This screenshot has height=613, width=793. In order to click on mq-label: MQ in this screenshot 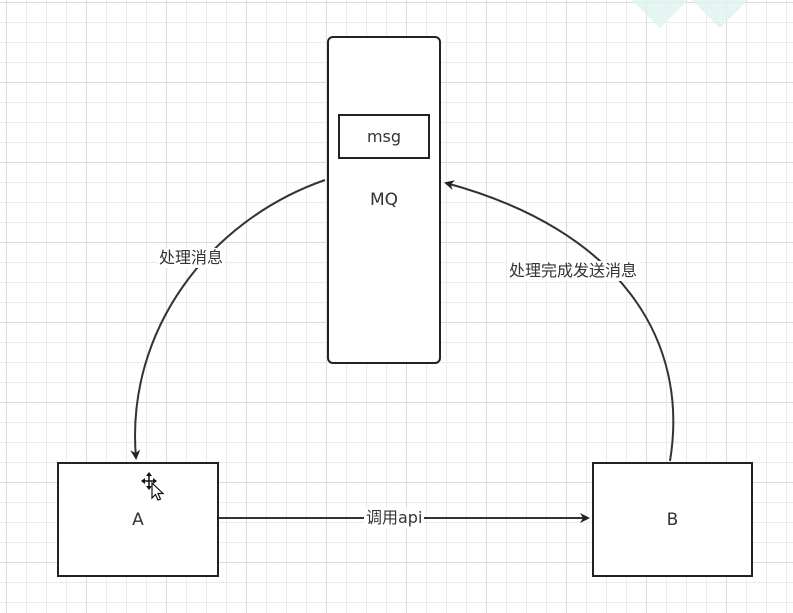, I will do `click(384, 200)`.